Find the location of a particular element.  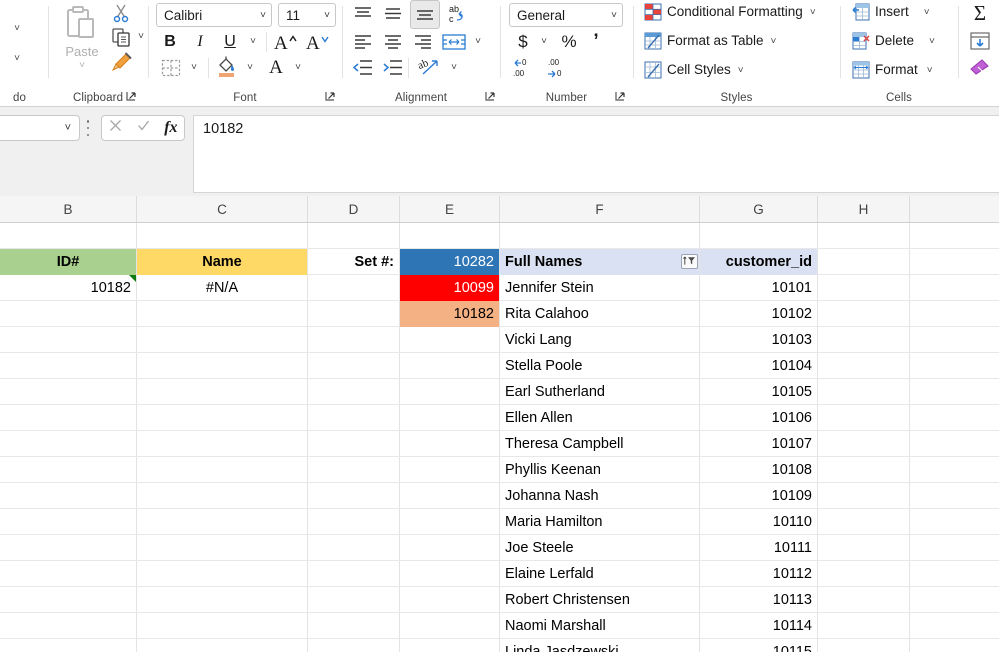

font-color-dropdown-chevron-icon: ˅ is located at coordinates (298, 68).